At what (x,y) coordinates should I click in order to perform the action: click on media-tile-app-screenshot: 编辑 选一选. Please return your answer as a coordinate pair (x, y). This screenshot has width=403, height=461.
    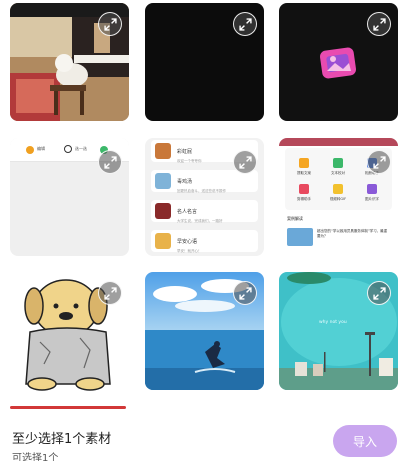
    Looking at the image, I should click on (69, 197).